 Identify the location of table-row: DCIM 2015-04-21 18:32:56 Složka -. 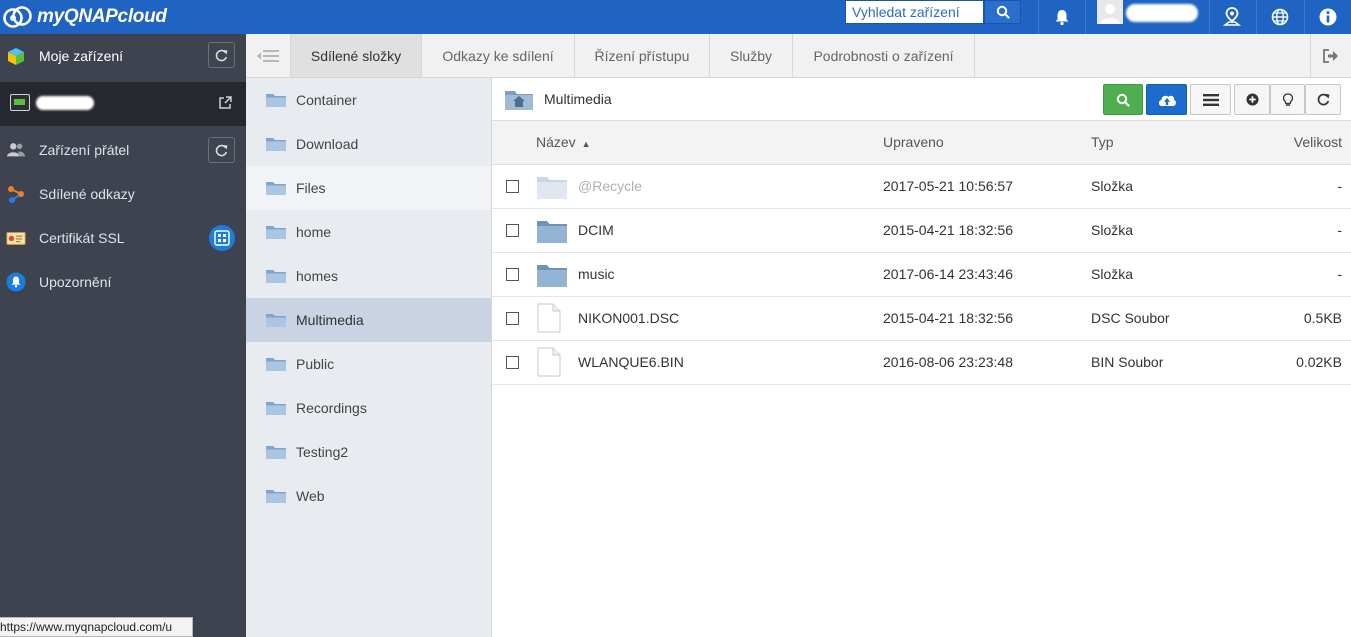
(921, 231).